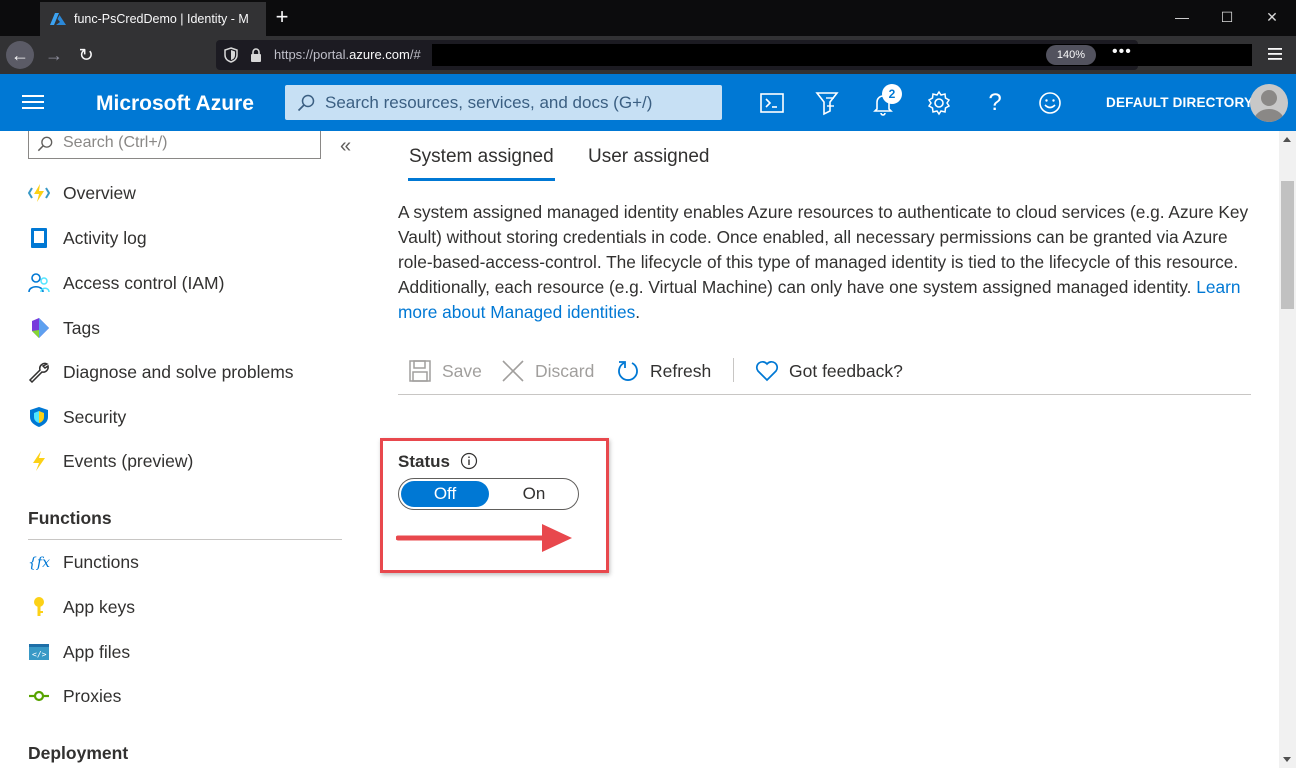  Describe the element at coordinates (256, 55) in the screenshot. I see `lock-icon` at that location.